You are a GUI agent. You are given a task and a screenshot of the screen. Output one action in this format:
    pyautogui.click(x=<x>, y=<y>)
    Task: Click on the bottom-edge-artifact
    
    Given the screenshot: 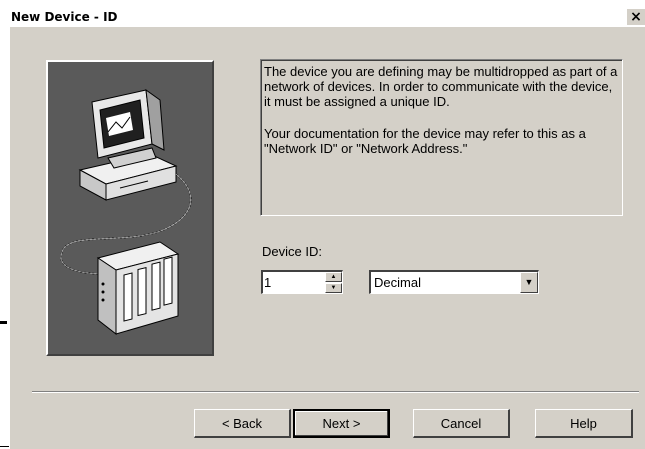 What is the action you would take?
    pyautogui.click(x=4, y=446)
    